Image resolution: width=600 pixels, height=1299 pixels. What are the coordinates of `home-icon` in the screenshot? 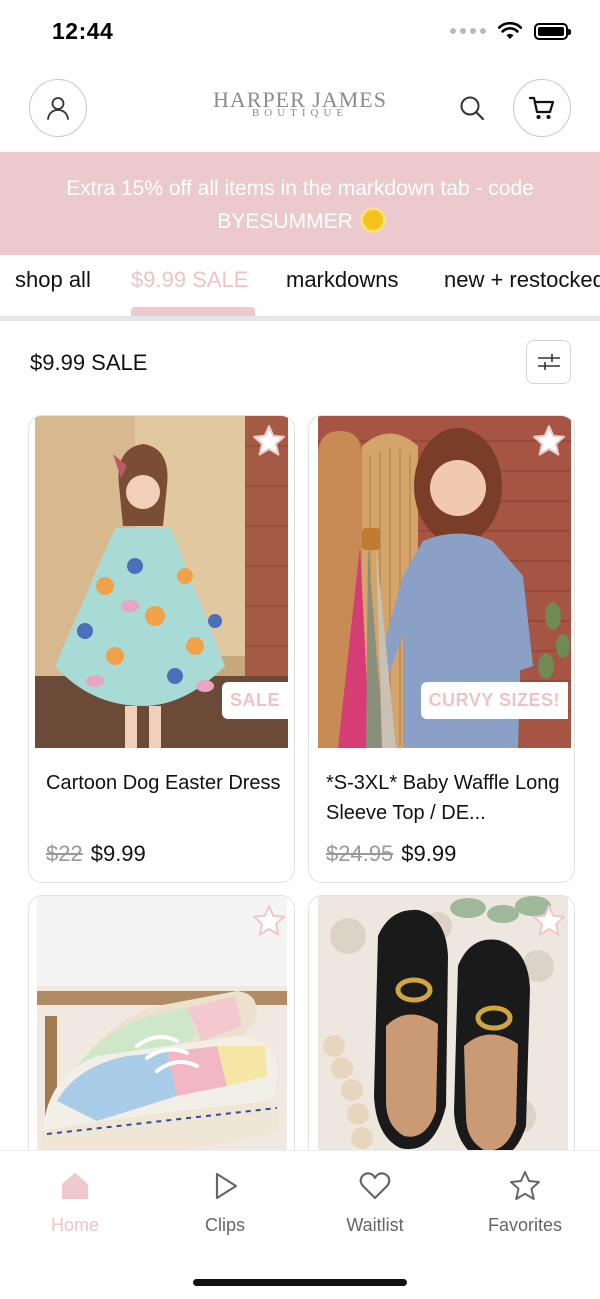 It's located at (75, 1186).